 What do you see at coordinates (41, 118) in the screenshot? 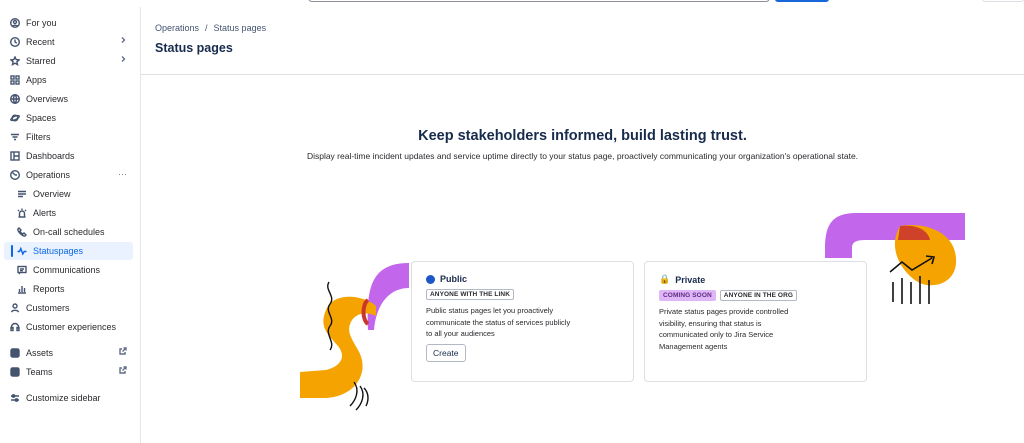
I see `sidebar-item-label: Spaces` at bounding box center [41, 118].